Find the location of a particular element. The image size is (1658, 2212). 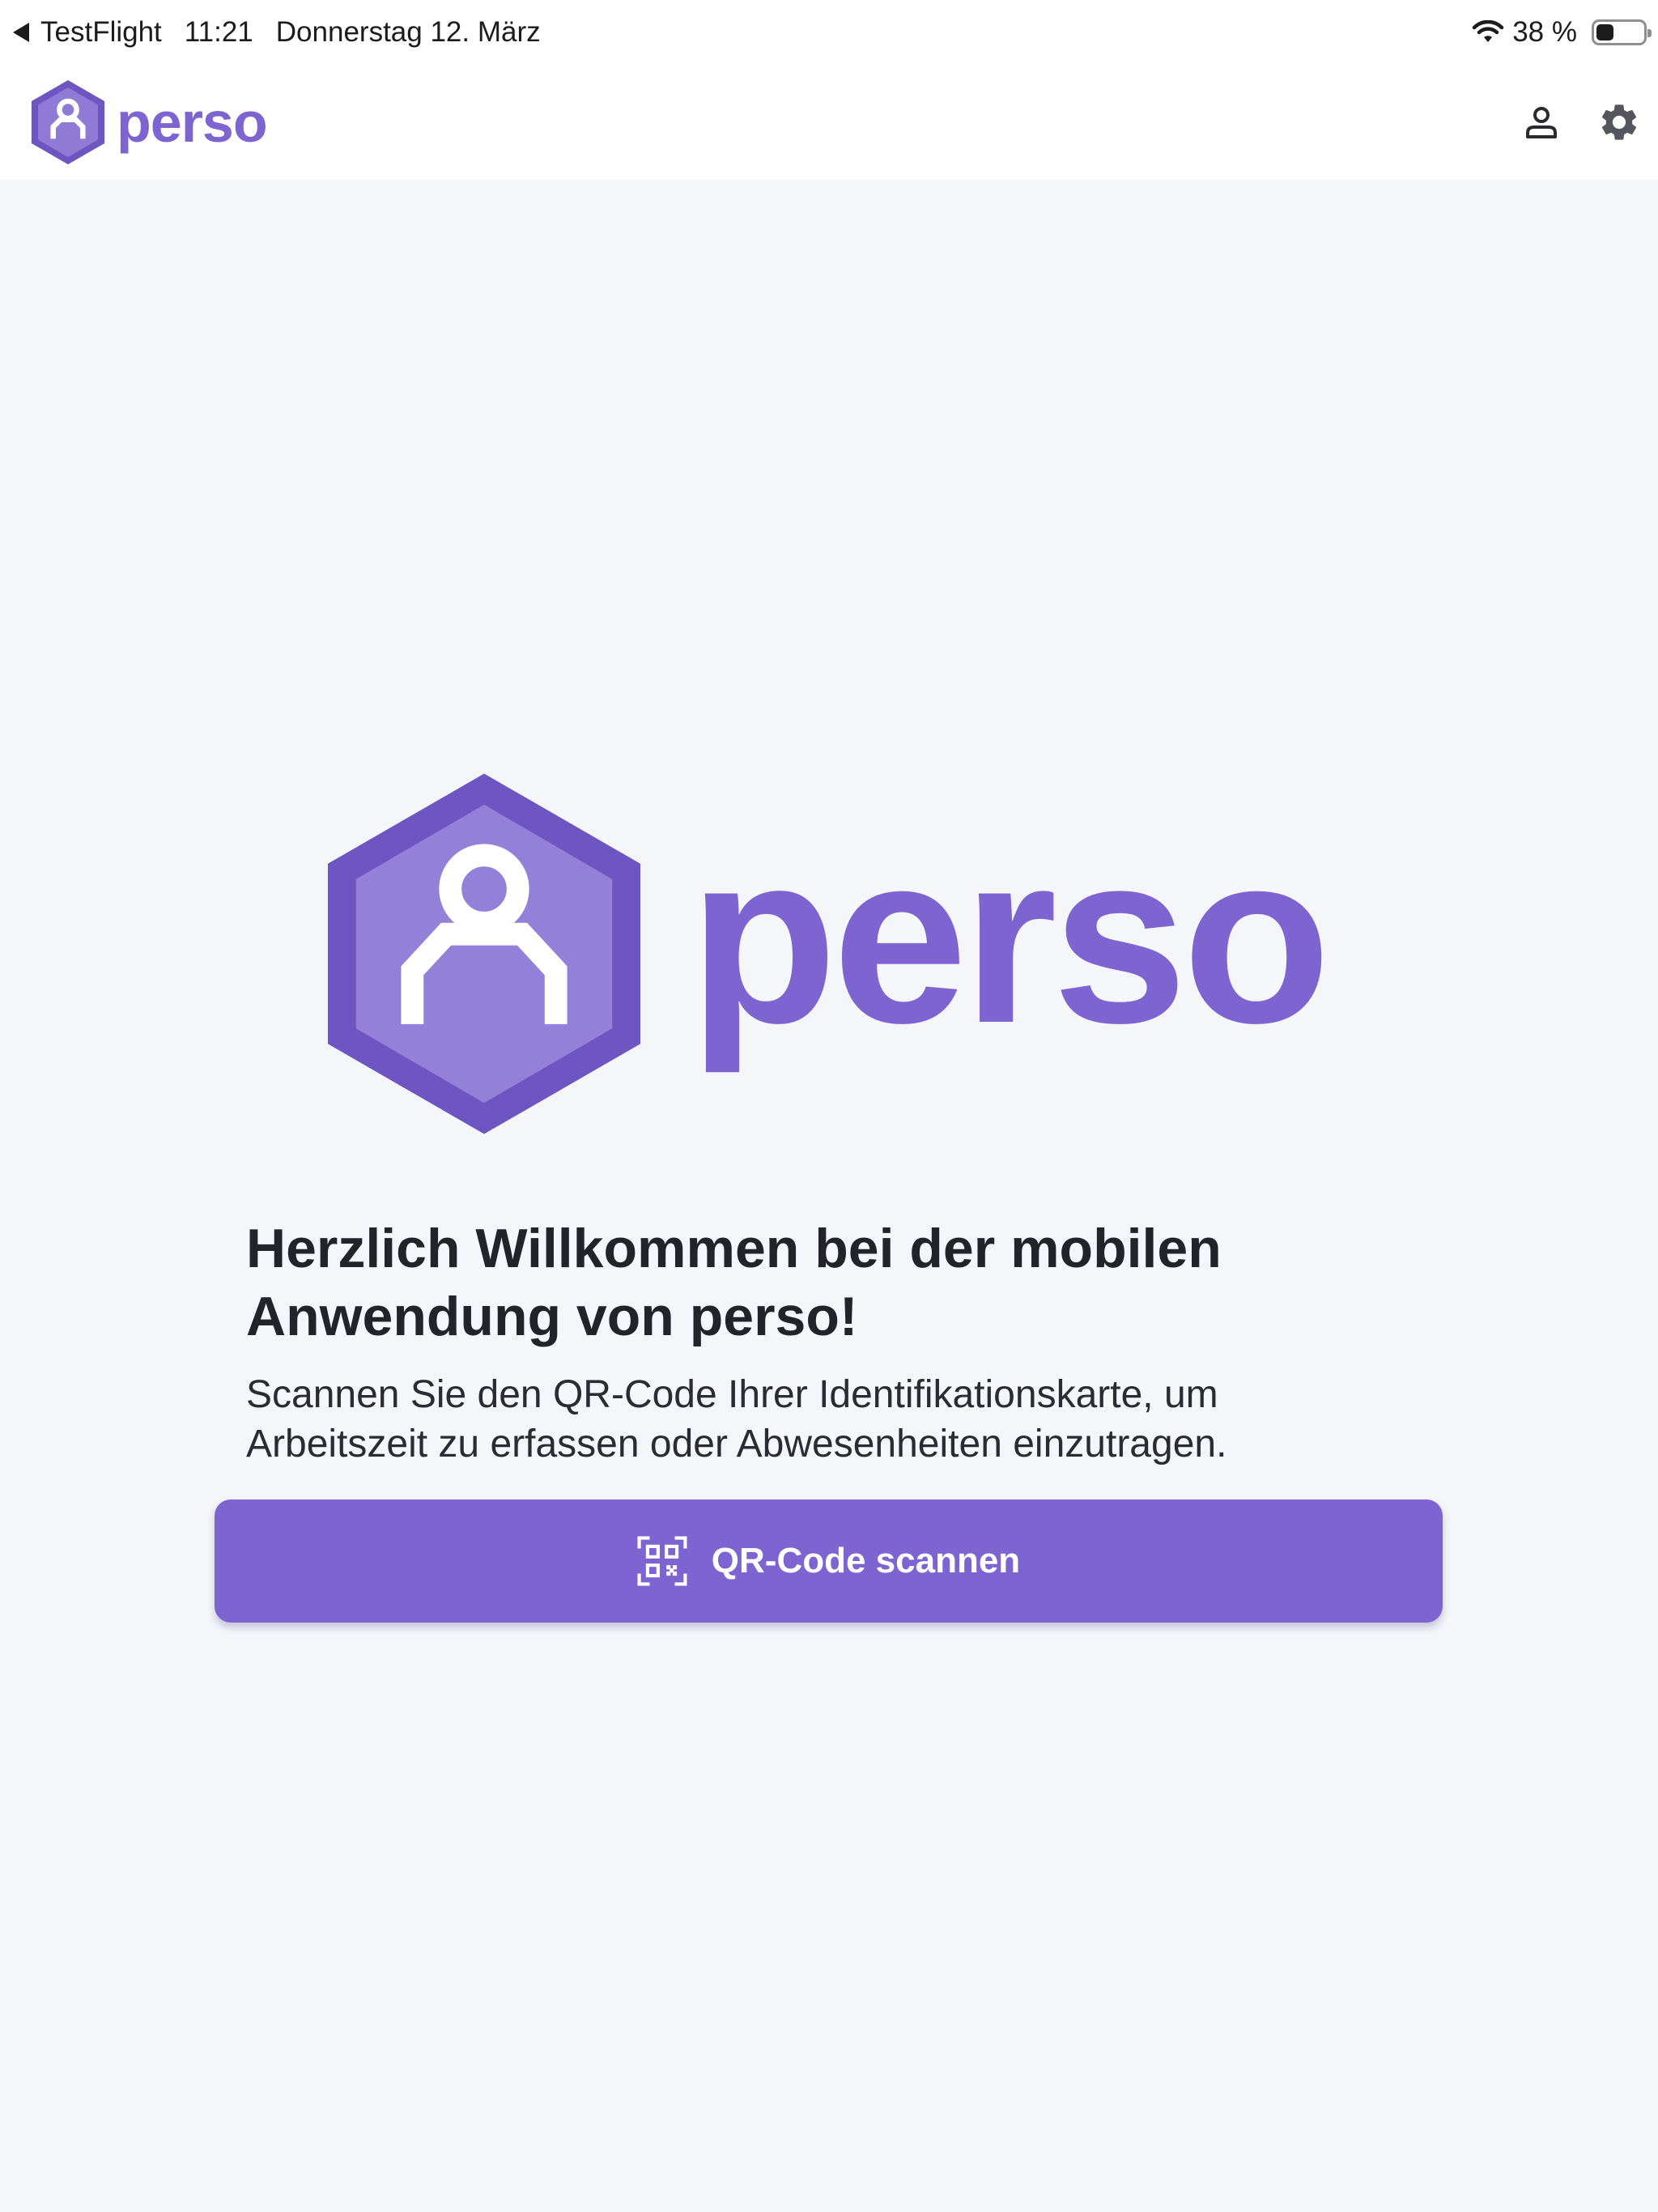

scan-button-label: QR-Code scannen is located at coordinates (866, 1561).